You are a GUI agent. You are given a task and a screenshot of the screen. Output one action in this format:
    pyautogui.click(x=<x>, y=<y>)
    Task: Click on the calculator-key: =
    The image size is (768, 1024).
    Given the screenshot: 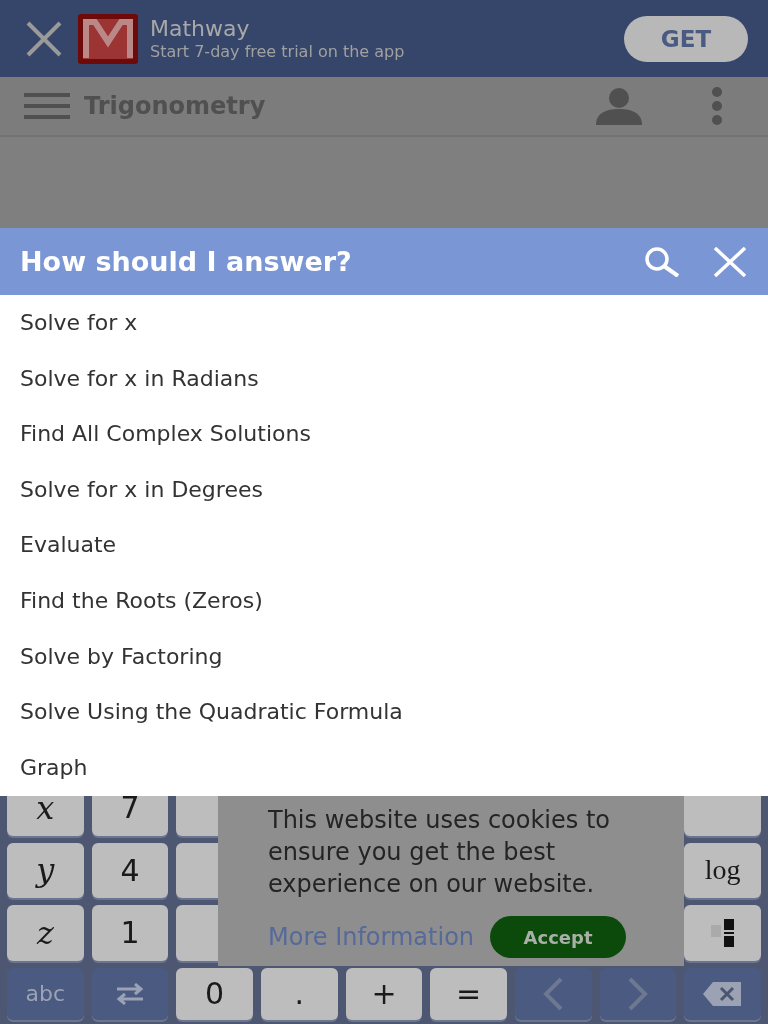 What is the action you would take?
    pyautogui.click(x=468, y=993)
    